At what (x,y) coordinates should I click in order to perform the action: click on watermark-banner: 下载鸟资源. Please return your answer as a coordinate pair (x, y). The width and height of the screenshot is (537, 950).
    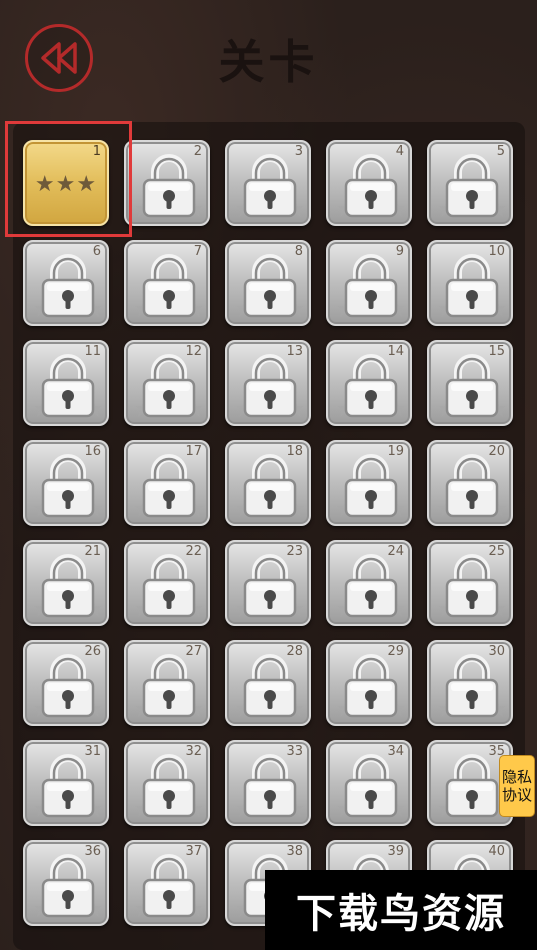
    Looking at the image, I should click on (401, 910).